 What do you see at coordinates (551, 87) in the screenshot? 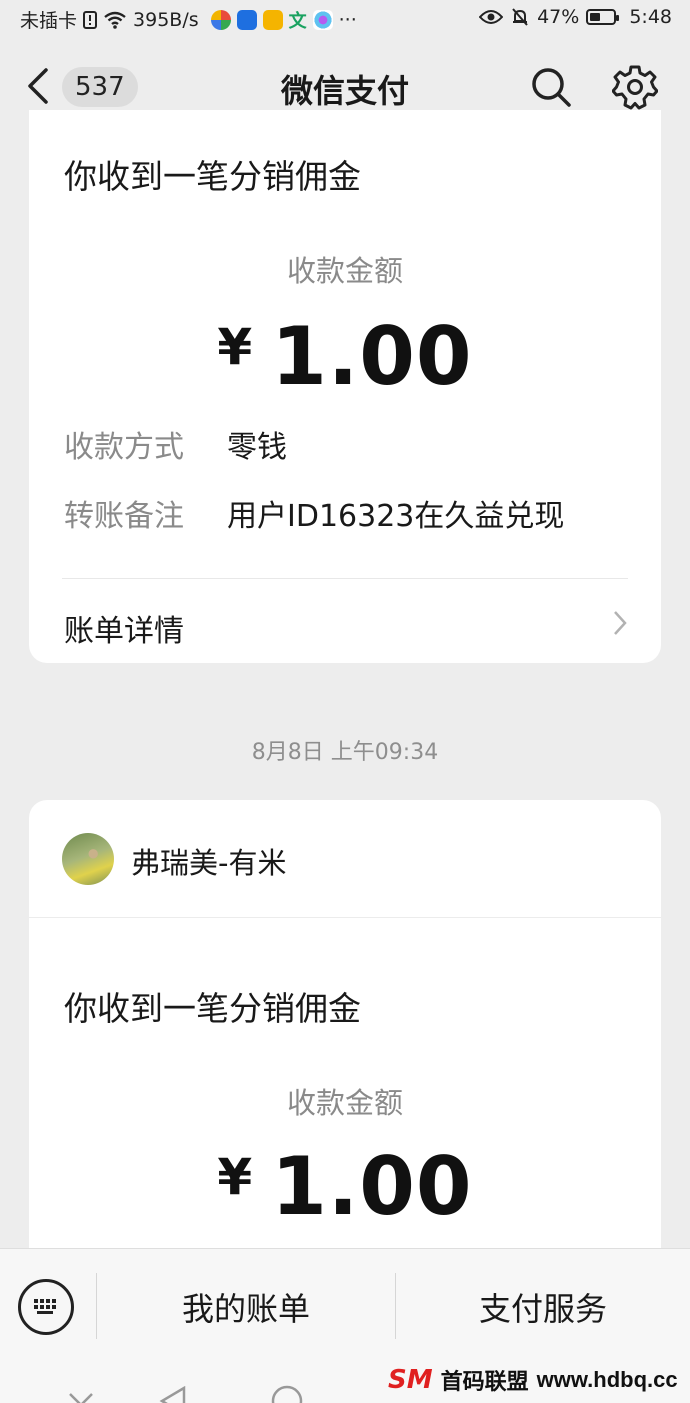
I see `search-icon` at bounding box center [551, 87].